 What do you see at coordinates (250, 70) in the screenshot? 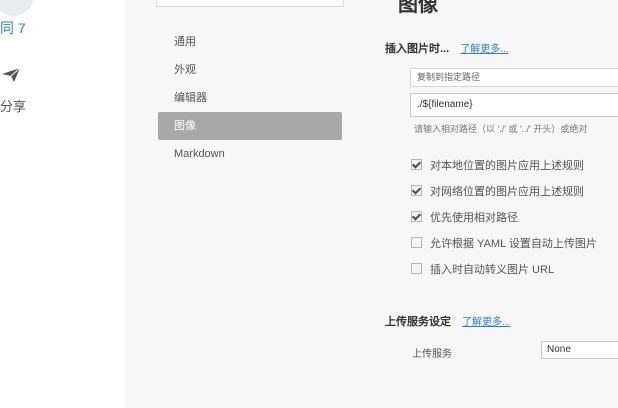
I see `sidebar-item-appearance: 外观` at bounding box center [250, 70].